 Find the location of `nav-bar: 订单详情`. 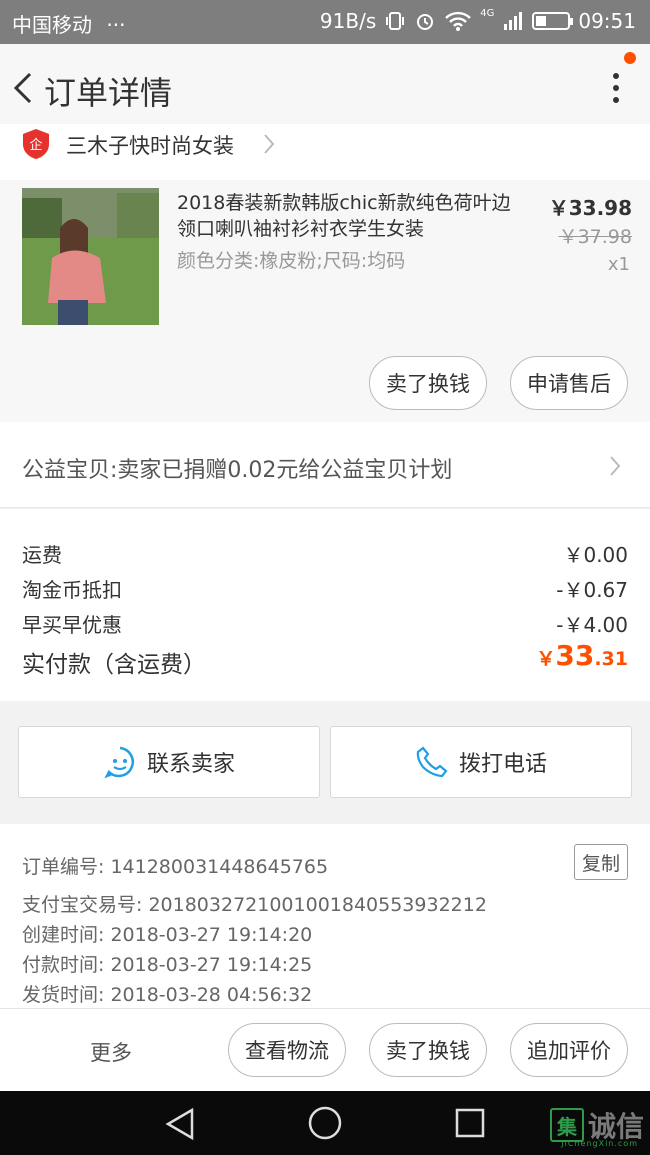

nav-bar: 订单详情 is located at coordinates (325, 88).